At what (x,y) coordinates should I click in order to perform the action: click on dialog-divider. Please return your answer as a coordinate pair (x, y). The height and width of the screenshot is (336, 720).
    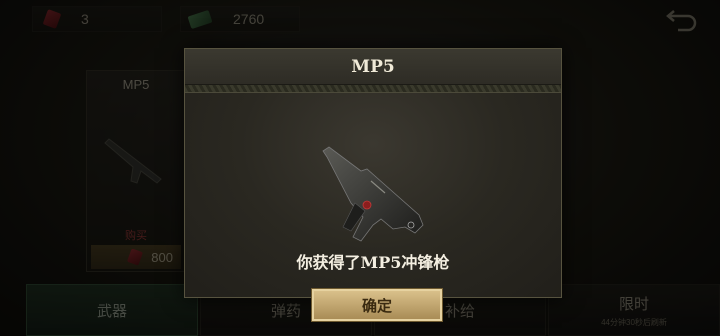
    Looking at the image, I should click on (373, 89).